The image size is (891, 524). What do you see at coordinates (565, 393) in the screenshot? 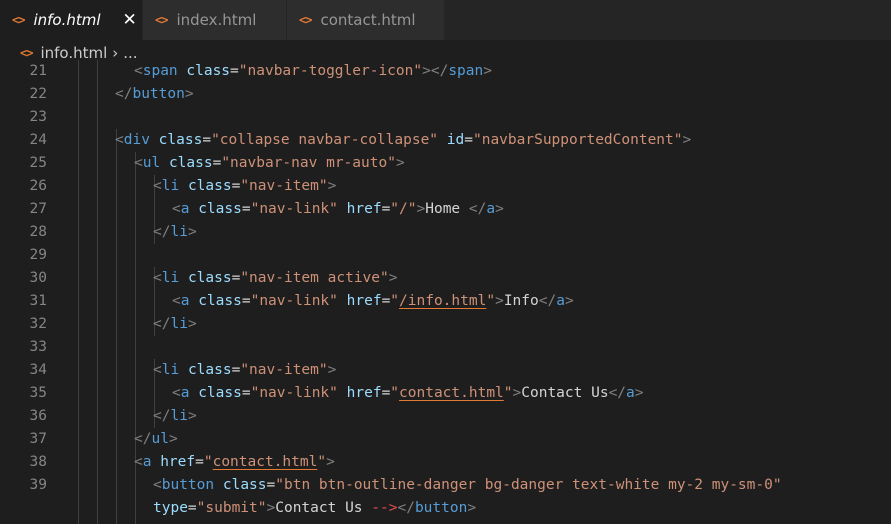
I see `code-token: Contact Us` at bounding box center [565, 393].